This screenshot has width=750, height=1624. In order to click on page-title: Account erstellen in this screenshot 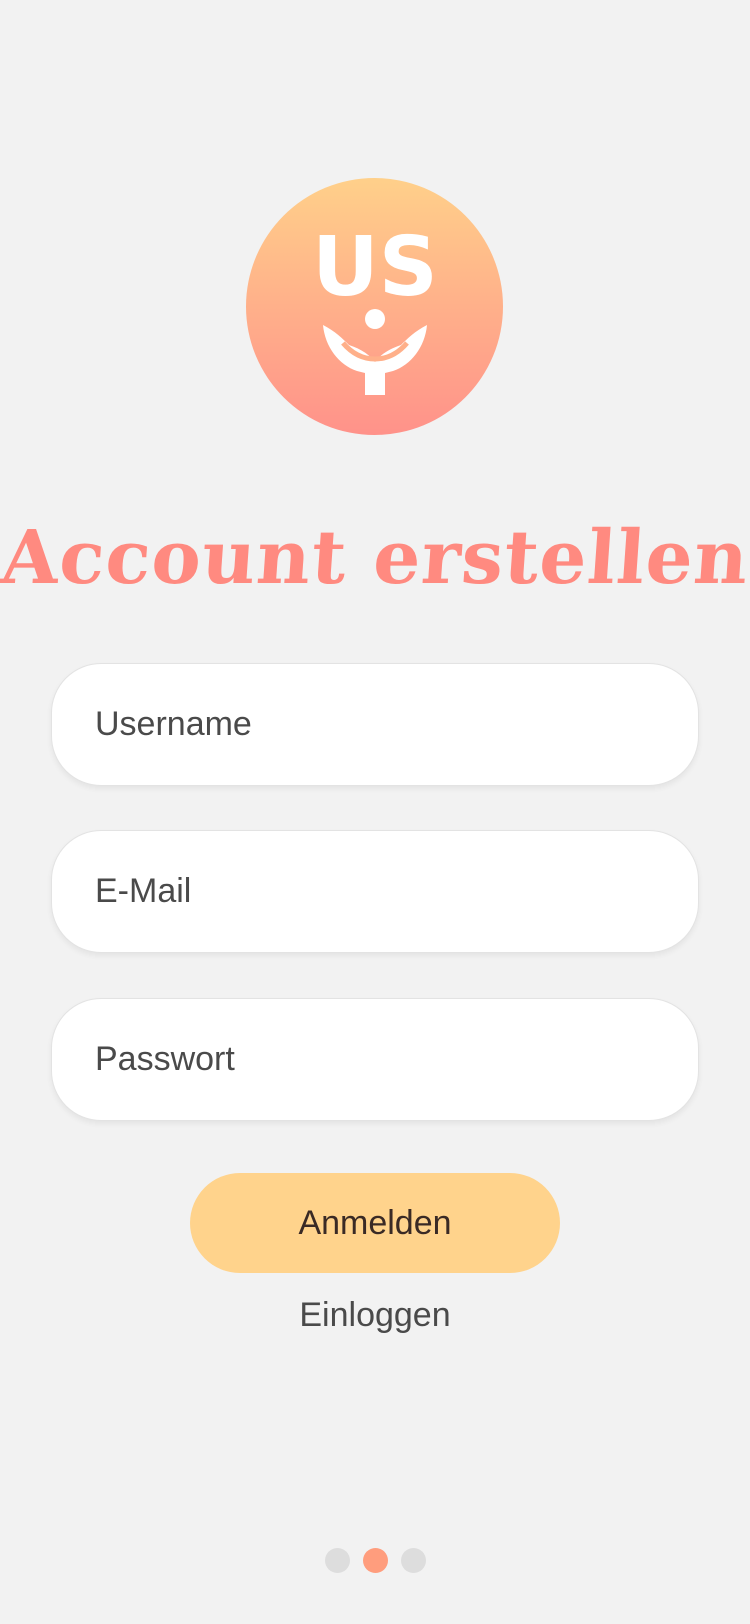, I will do `click(375, 558)`.